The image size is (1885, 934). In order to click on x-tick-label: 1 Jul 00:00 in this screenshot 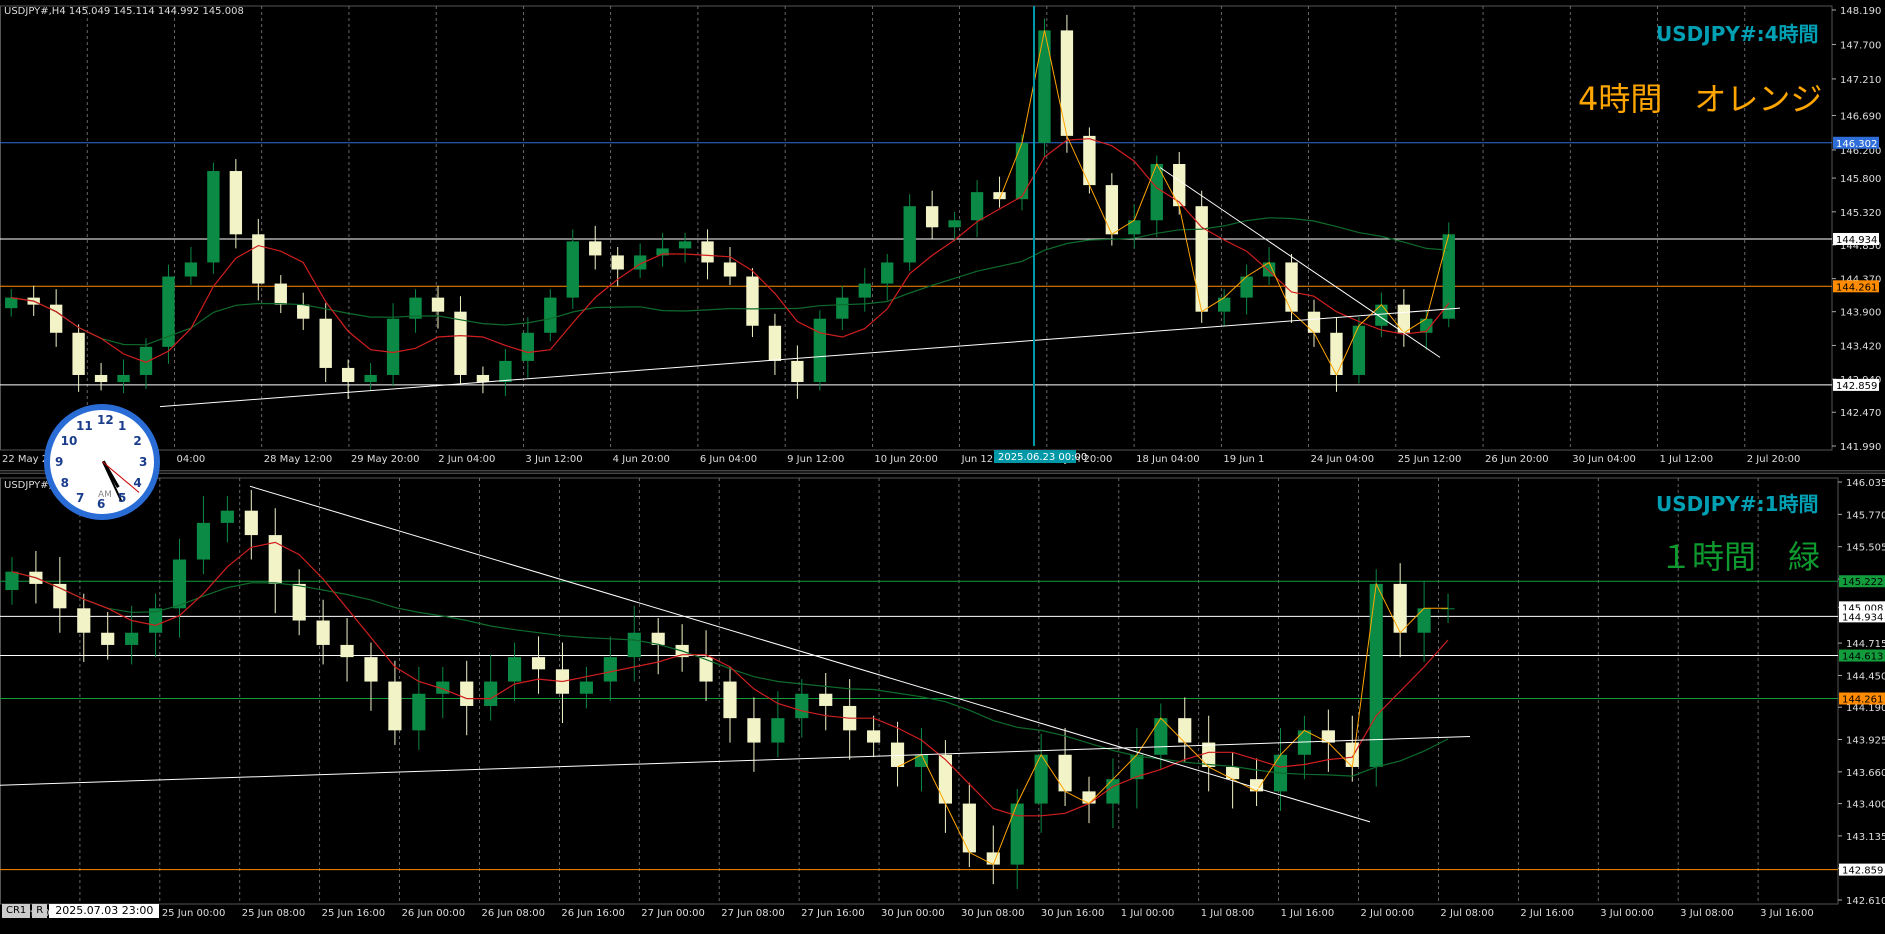, I will do `click(1148, 913)`.